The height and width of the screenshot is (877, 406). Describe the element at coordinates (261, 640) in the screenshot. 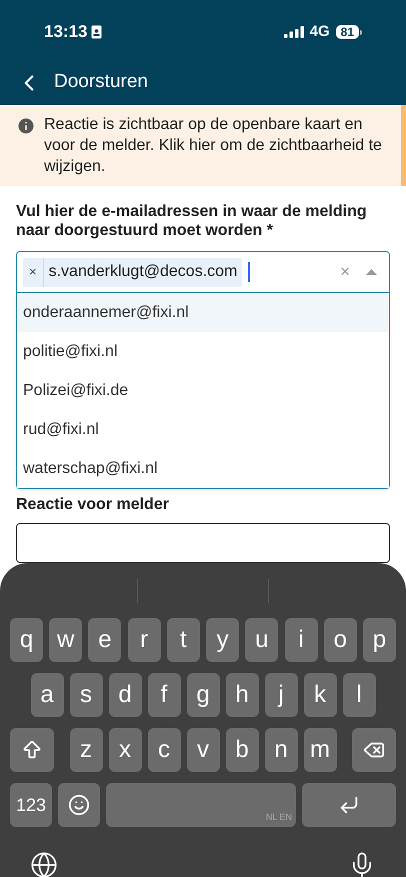

I see `keyboard-key: u` at that location.